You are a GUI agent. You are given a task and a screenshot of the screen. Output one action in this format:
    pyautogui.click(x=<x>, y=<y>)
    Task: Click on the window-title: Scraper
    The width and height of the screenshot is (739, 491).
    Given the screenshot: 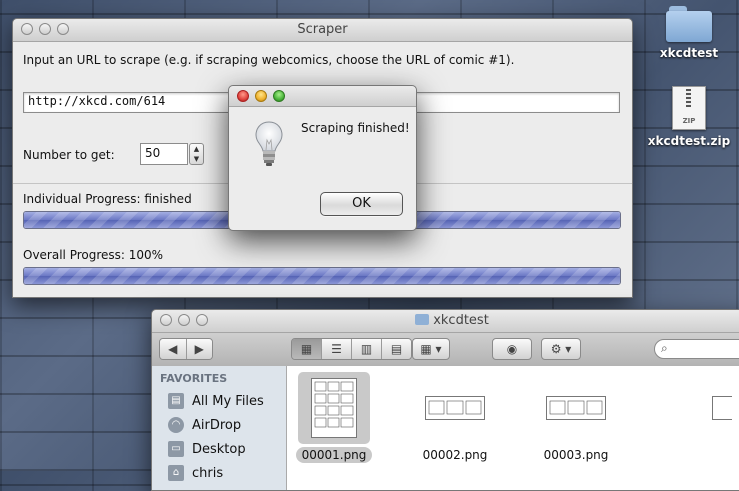 What is the action you would take?
    pyautogui.click(x=322, y=29)
    